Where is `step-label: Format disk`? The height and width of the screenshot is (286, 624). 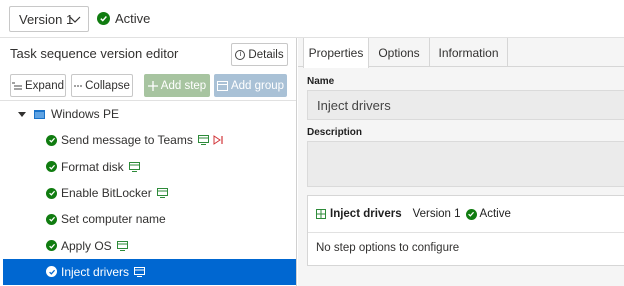
step-label: Format disk is located at coordinates (92, 166).